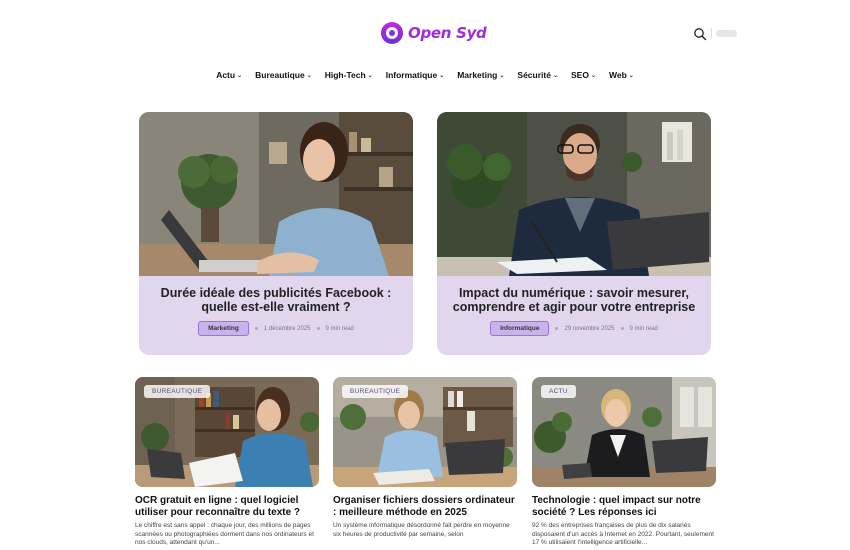  Describe the element at coordinates (617, 75) in the screenshot. I see `nav-item-label: Web` at that location.